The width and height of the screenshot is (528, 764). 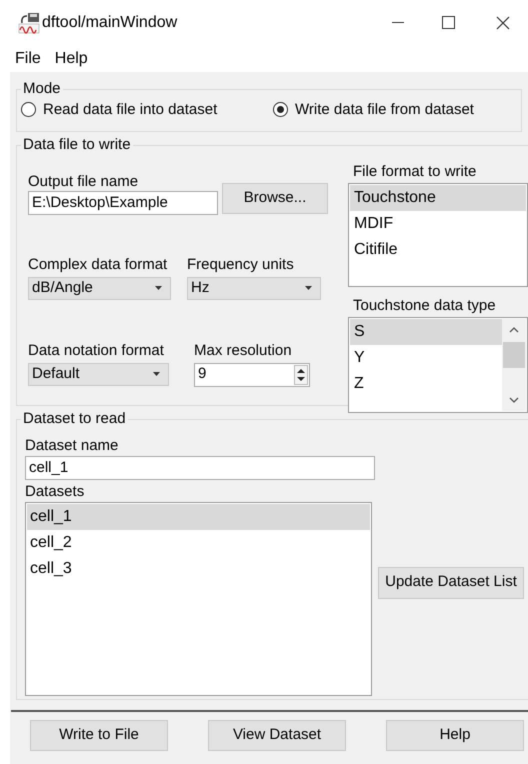 What do you see at coordinates (252, 374) in the screenshot?
I see `resolution-spinbox: 9` at bounding box center [252, 374].